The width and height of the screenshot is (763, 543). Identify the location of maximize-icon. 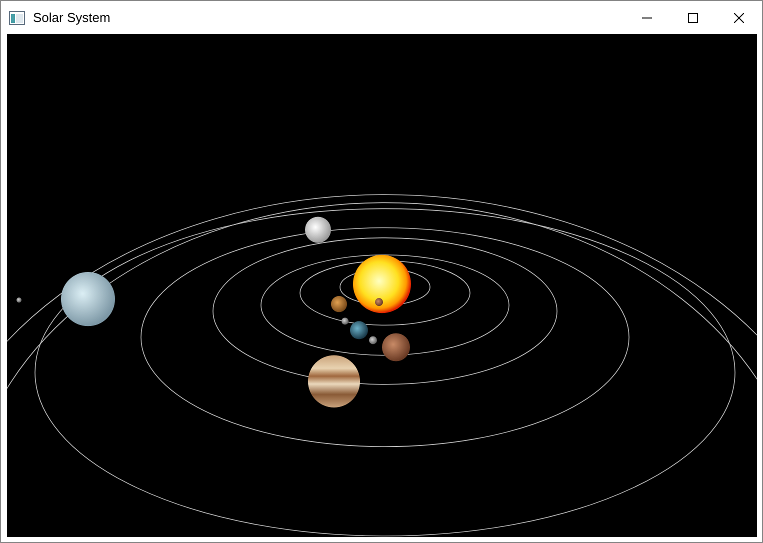
(693, 17).